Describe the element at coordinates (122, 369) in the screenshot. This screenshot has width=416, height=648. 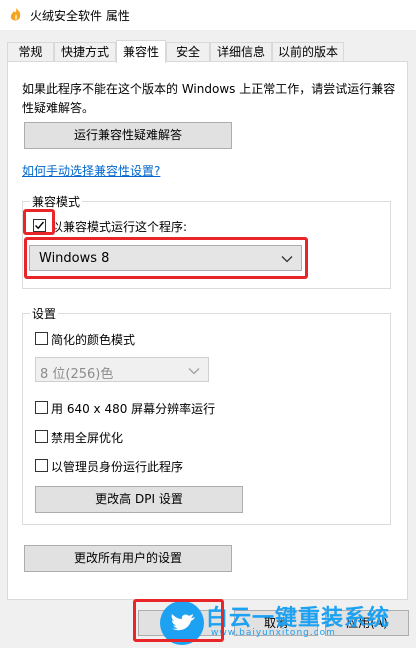
I see `color-depth-select: 8 位(256)色` at that location.